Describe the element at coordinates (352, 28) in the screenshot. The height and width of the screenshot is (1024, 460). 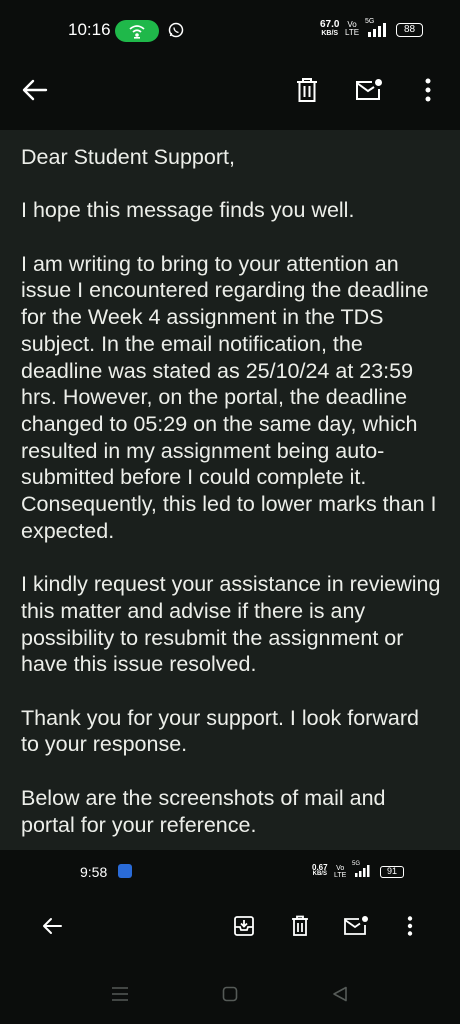
I see `volte-indicator: Vo LTE` at that location.